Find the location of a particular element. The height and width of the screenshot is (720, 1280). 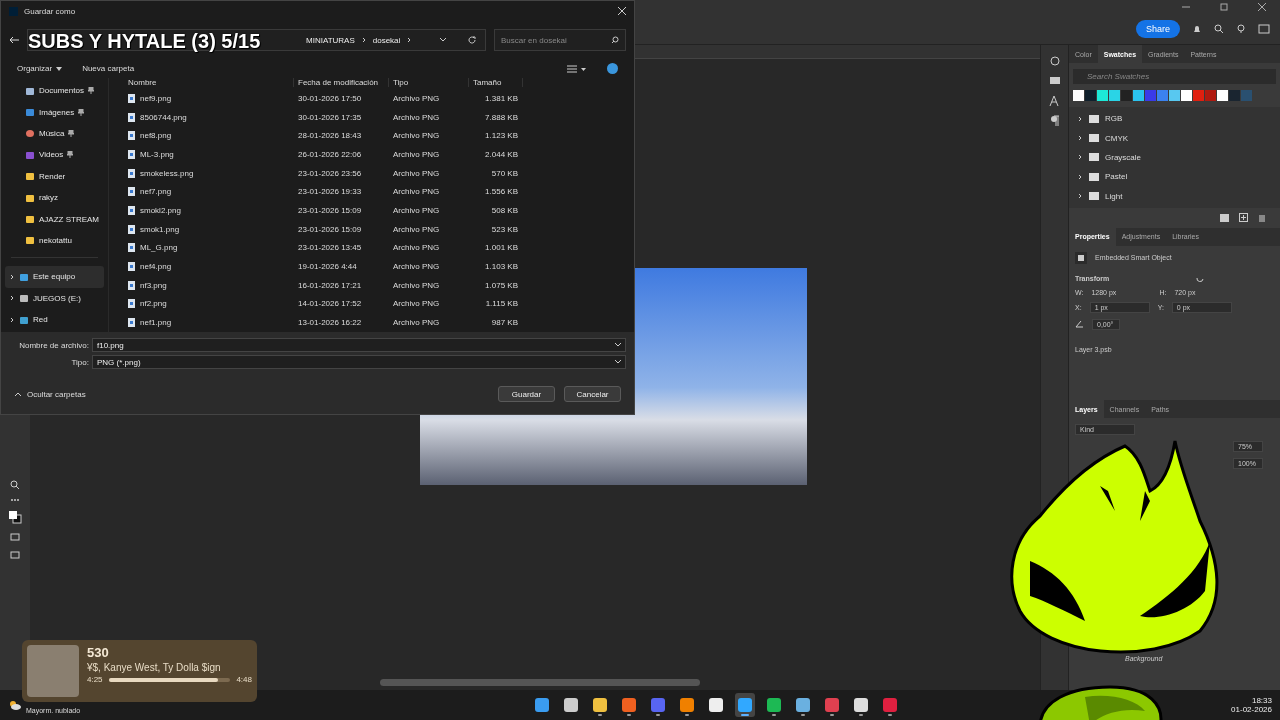

sidebar-item: Render is located at coordinates (54, 176).